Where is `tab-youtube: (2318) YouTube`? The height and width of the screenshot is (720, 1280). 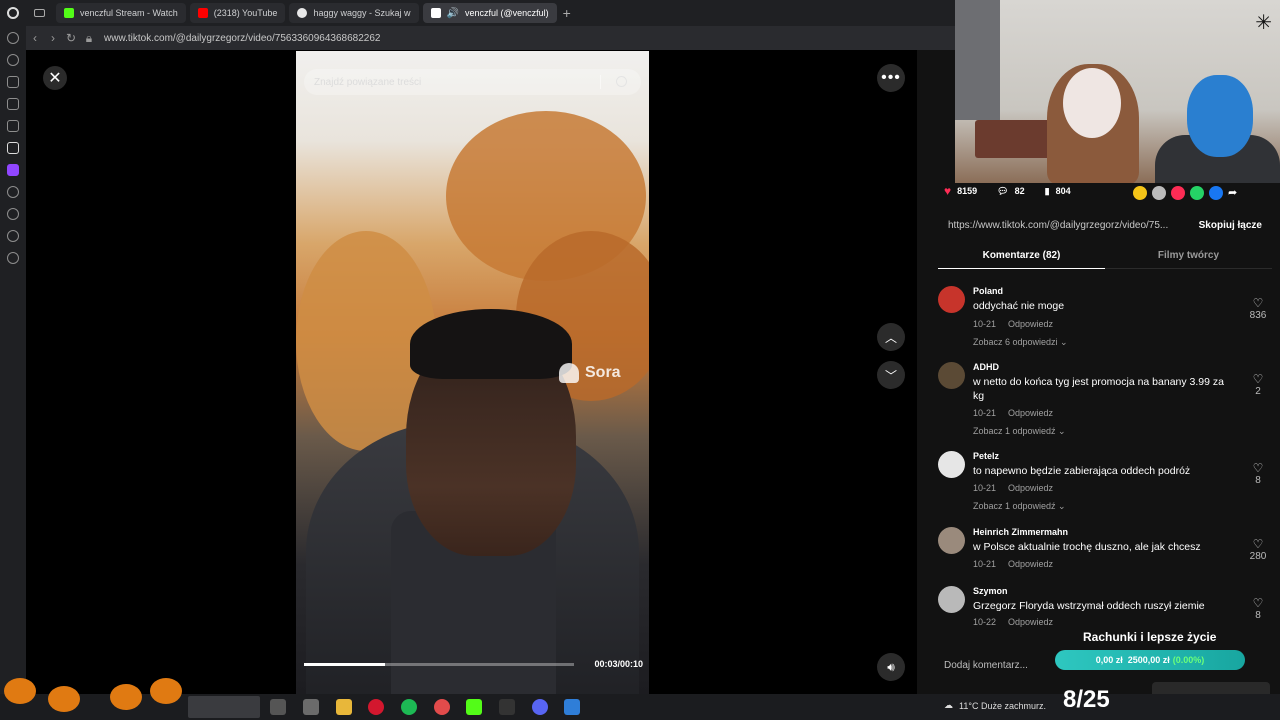
tab-youtube: (2318) YouTube is located at coordinates (237, 13).